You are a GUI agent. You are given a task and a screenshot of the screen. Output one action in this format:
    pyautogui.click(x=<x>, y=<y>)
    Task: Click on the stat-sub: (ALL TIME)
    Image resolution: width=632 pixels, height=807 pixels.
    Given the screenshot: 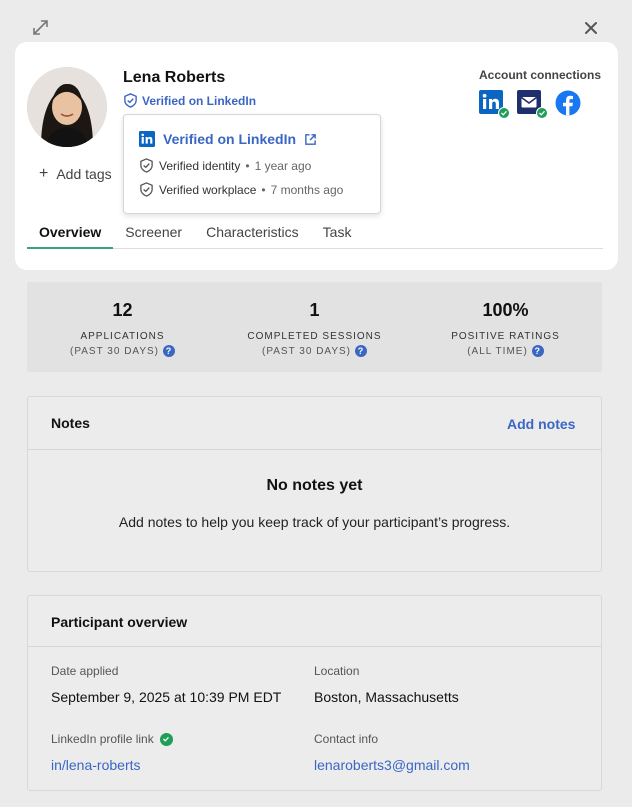 What is the action you would take?
    pyautogui.click(x=497, y=351)
    